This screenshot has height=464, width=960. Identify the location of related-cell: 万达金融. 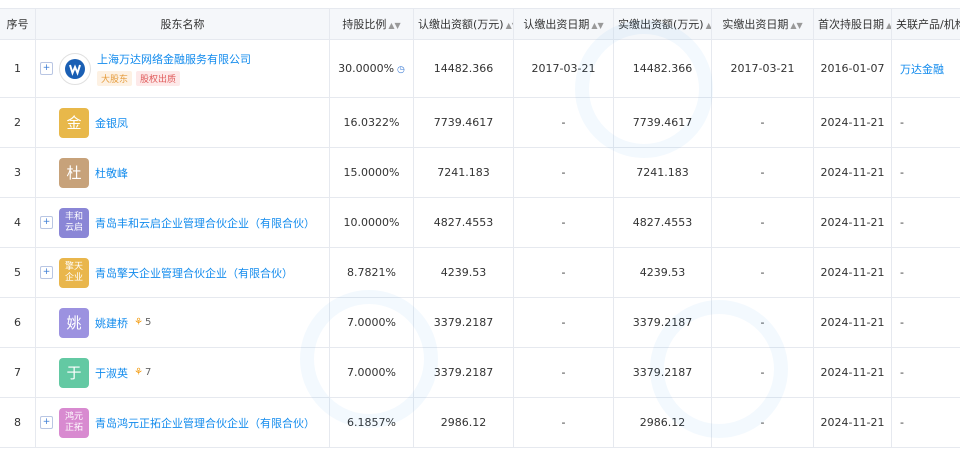
(925, 68).